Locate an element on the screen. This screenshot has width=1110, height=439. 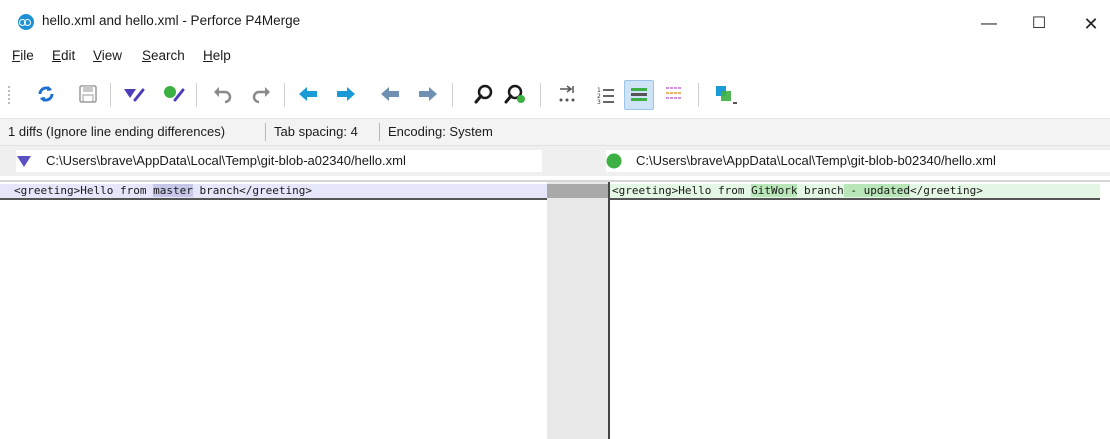
save-icon is located at coordinates (88, 94).